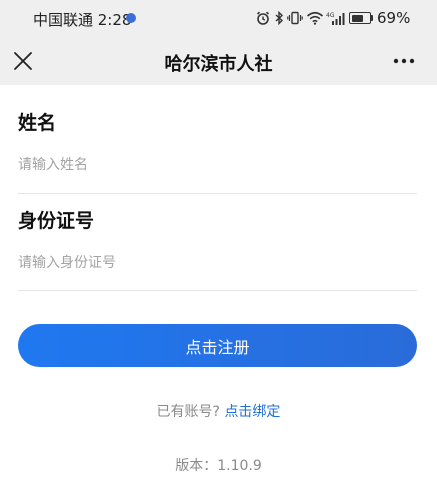 Image resolution: width=437 pixels, height=494 pixels. I want to click on bluetooth-icon, so click(279, 18).